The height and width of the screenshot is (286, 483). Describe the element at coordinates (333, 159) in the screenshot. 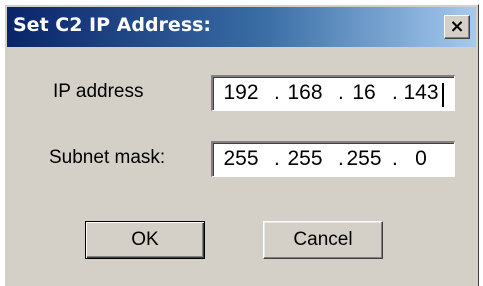

I see `subnet-mask-field: 255 . 255 . 255 . 0` at that location.